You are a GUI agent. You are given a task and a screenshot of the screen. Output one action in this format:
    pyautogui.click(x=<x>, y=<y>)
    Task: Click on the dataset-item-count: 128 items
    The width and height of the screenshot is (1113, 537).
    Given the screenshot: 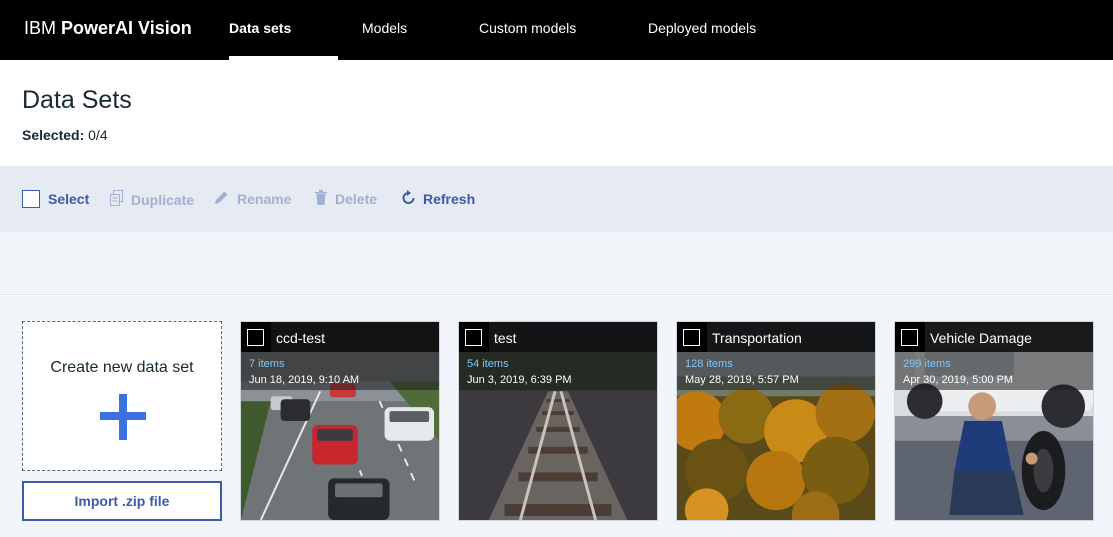 What is the action you would take?
    pyautogui.click(x=709, y=364)
    